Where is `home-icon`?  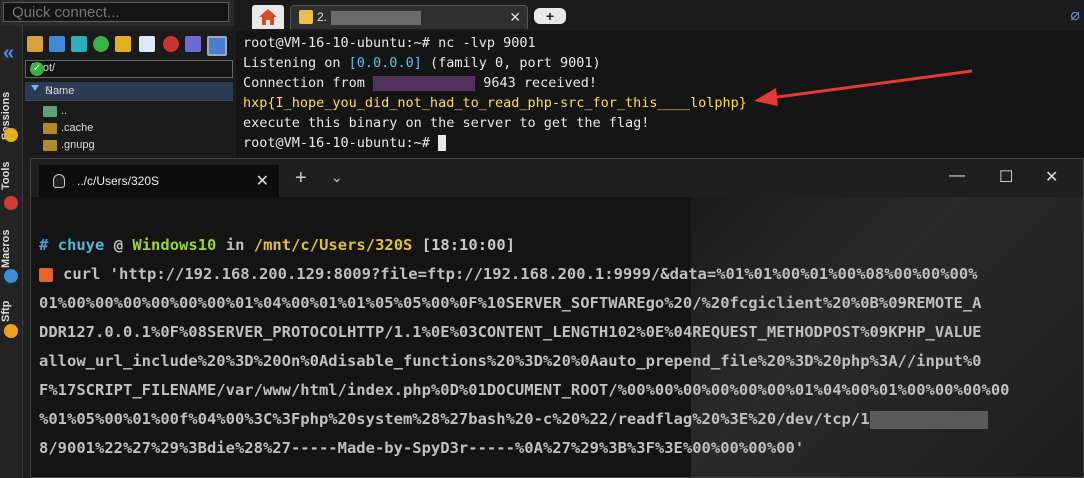
home-icon is located at coordinates (268, 17).